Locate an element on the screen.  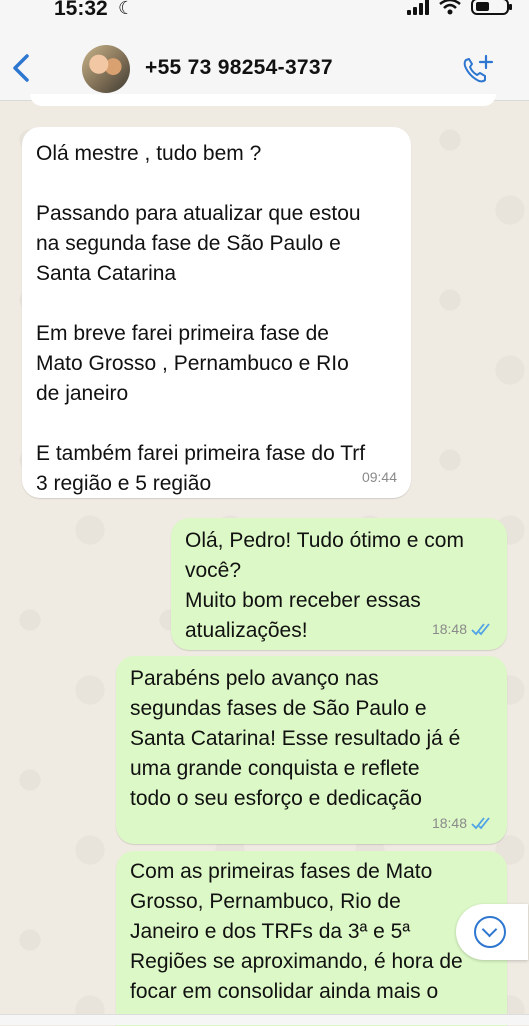
chevron-down-icon is located at coordinates (490, 932).